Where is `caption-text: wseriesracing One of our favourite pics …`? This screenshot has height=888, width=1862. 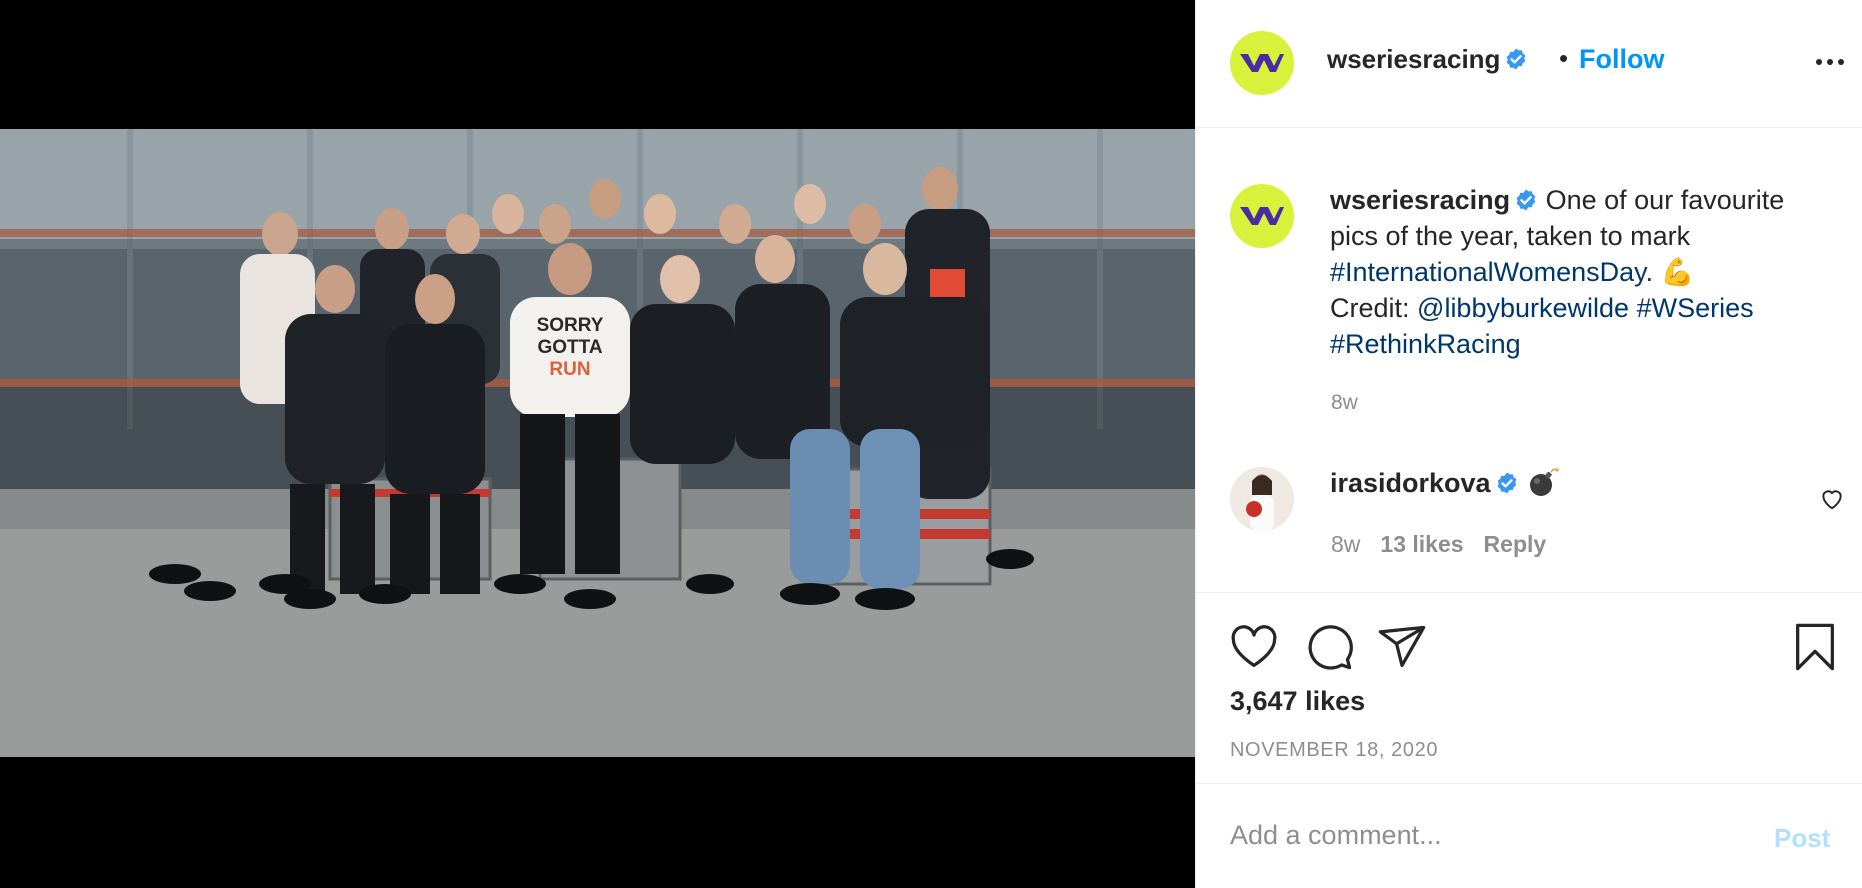
caption-text: wseriesracing One of our favourite pics … is located at coordinates (1580, 272).